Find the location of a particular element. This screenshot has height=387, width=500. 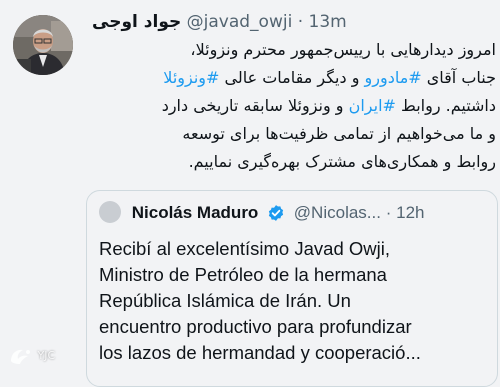

quoted-tweet-time: 12h is located at coordinates (410, 212).